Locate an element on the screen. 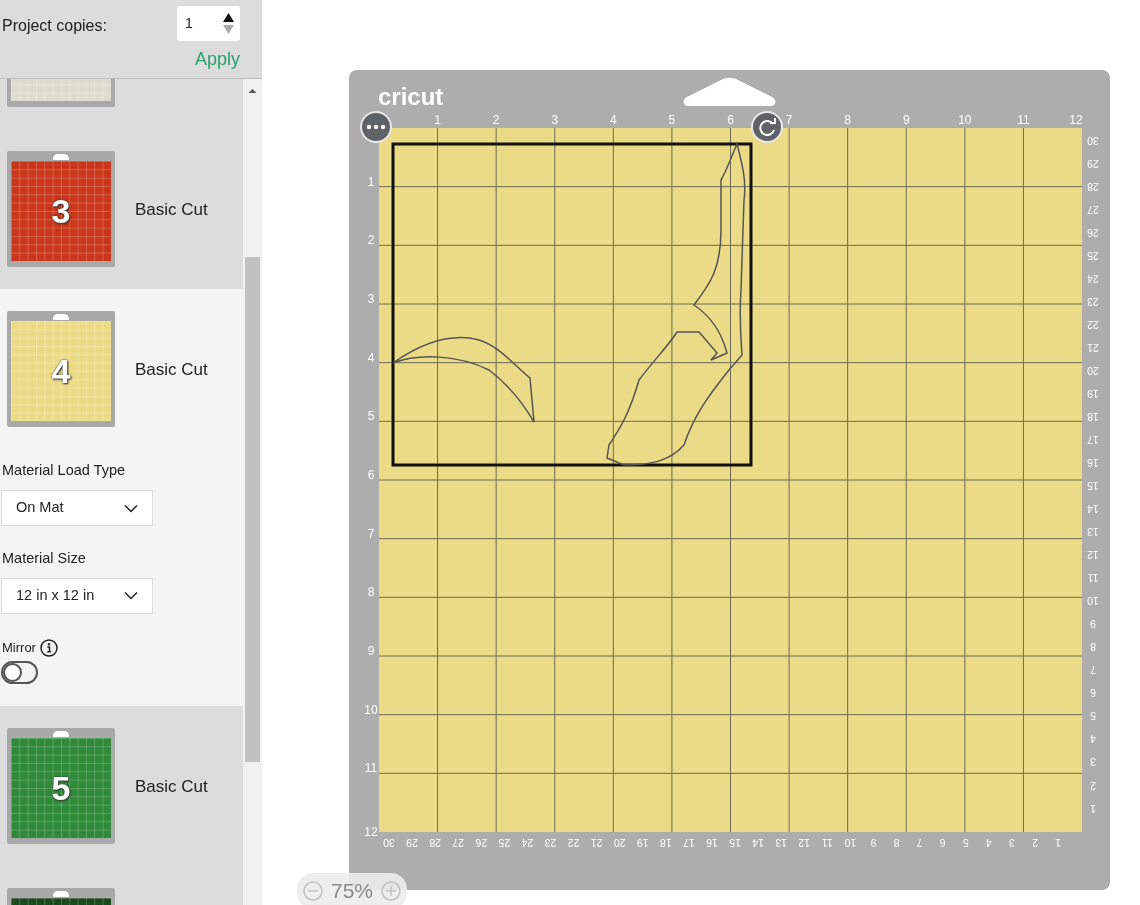 This screenshot has width=1140, height=905. mat-thumbnail: 3 is located at coordinates (61, 211).